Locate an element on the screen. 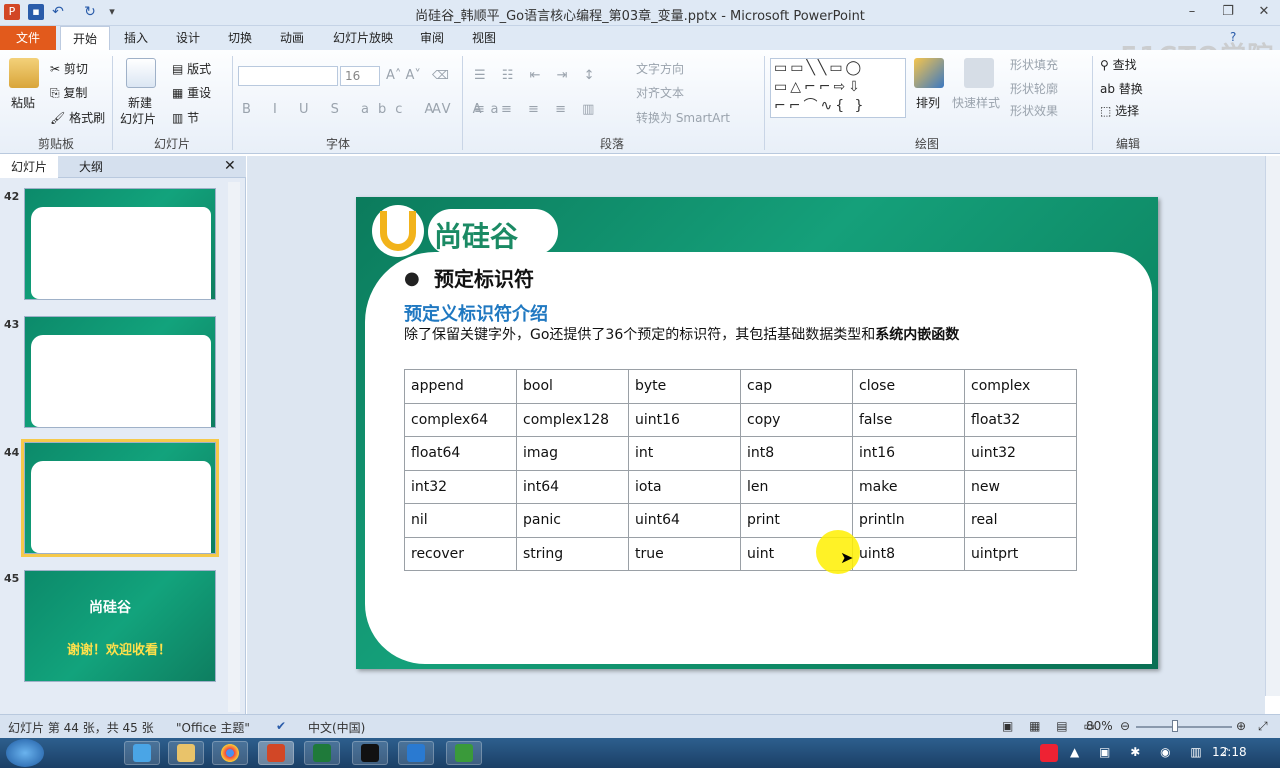 The image size is (1280, 768). powerpoint-task-icon is located at coordinates (276, 753).